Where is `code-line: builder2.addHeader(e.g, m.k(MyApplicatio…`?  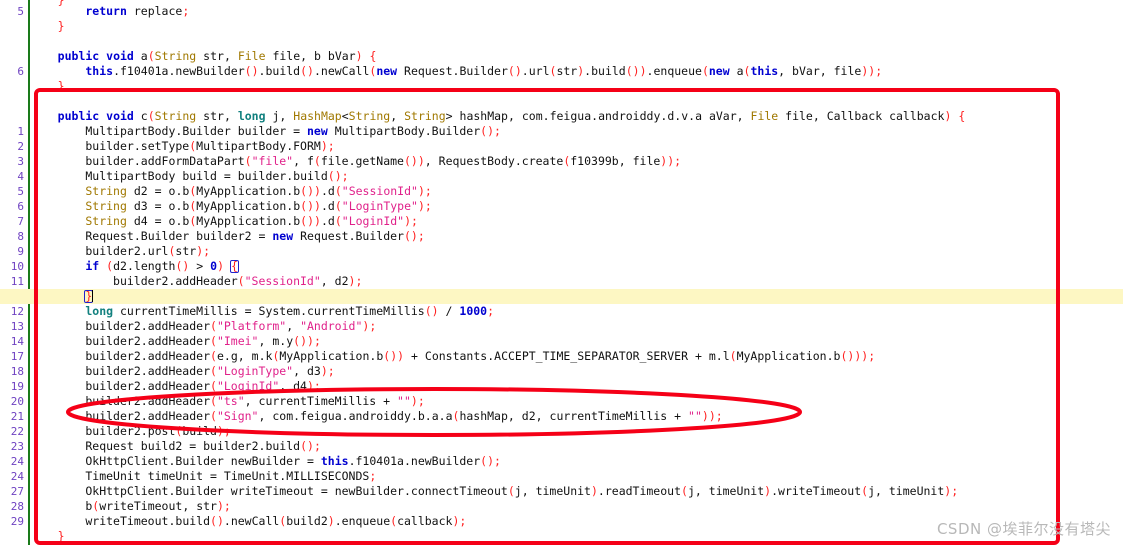
code-line: builder2.addHeader(e.g, m.k(MyApplicatio… is located at coordinates (452, 356).